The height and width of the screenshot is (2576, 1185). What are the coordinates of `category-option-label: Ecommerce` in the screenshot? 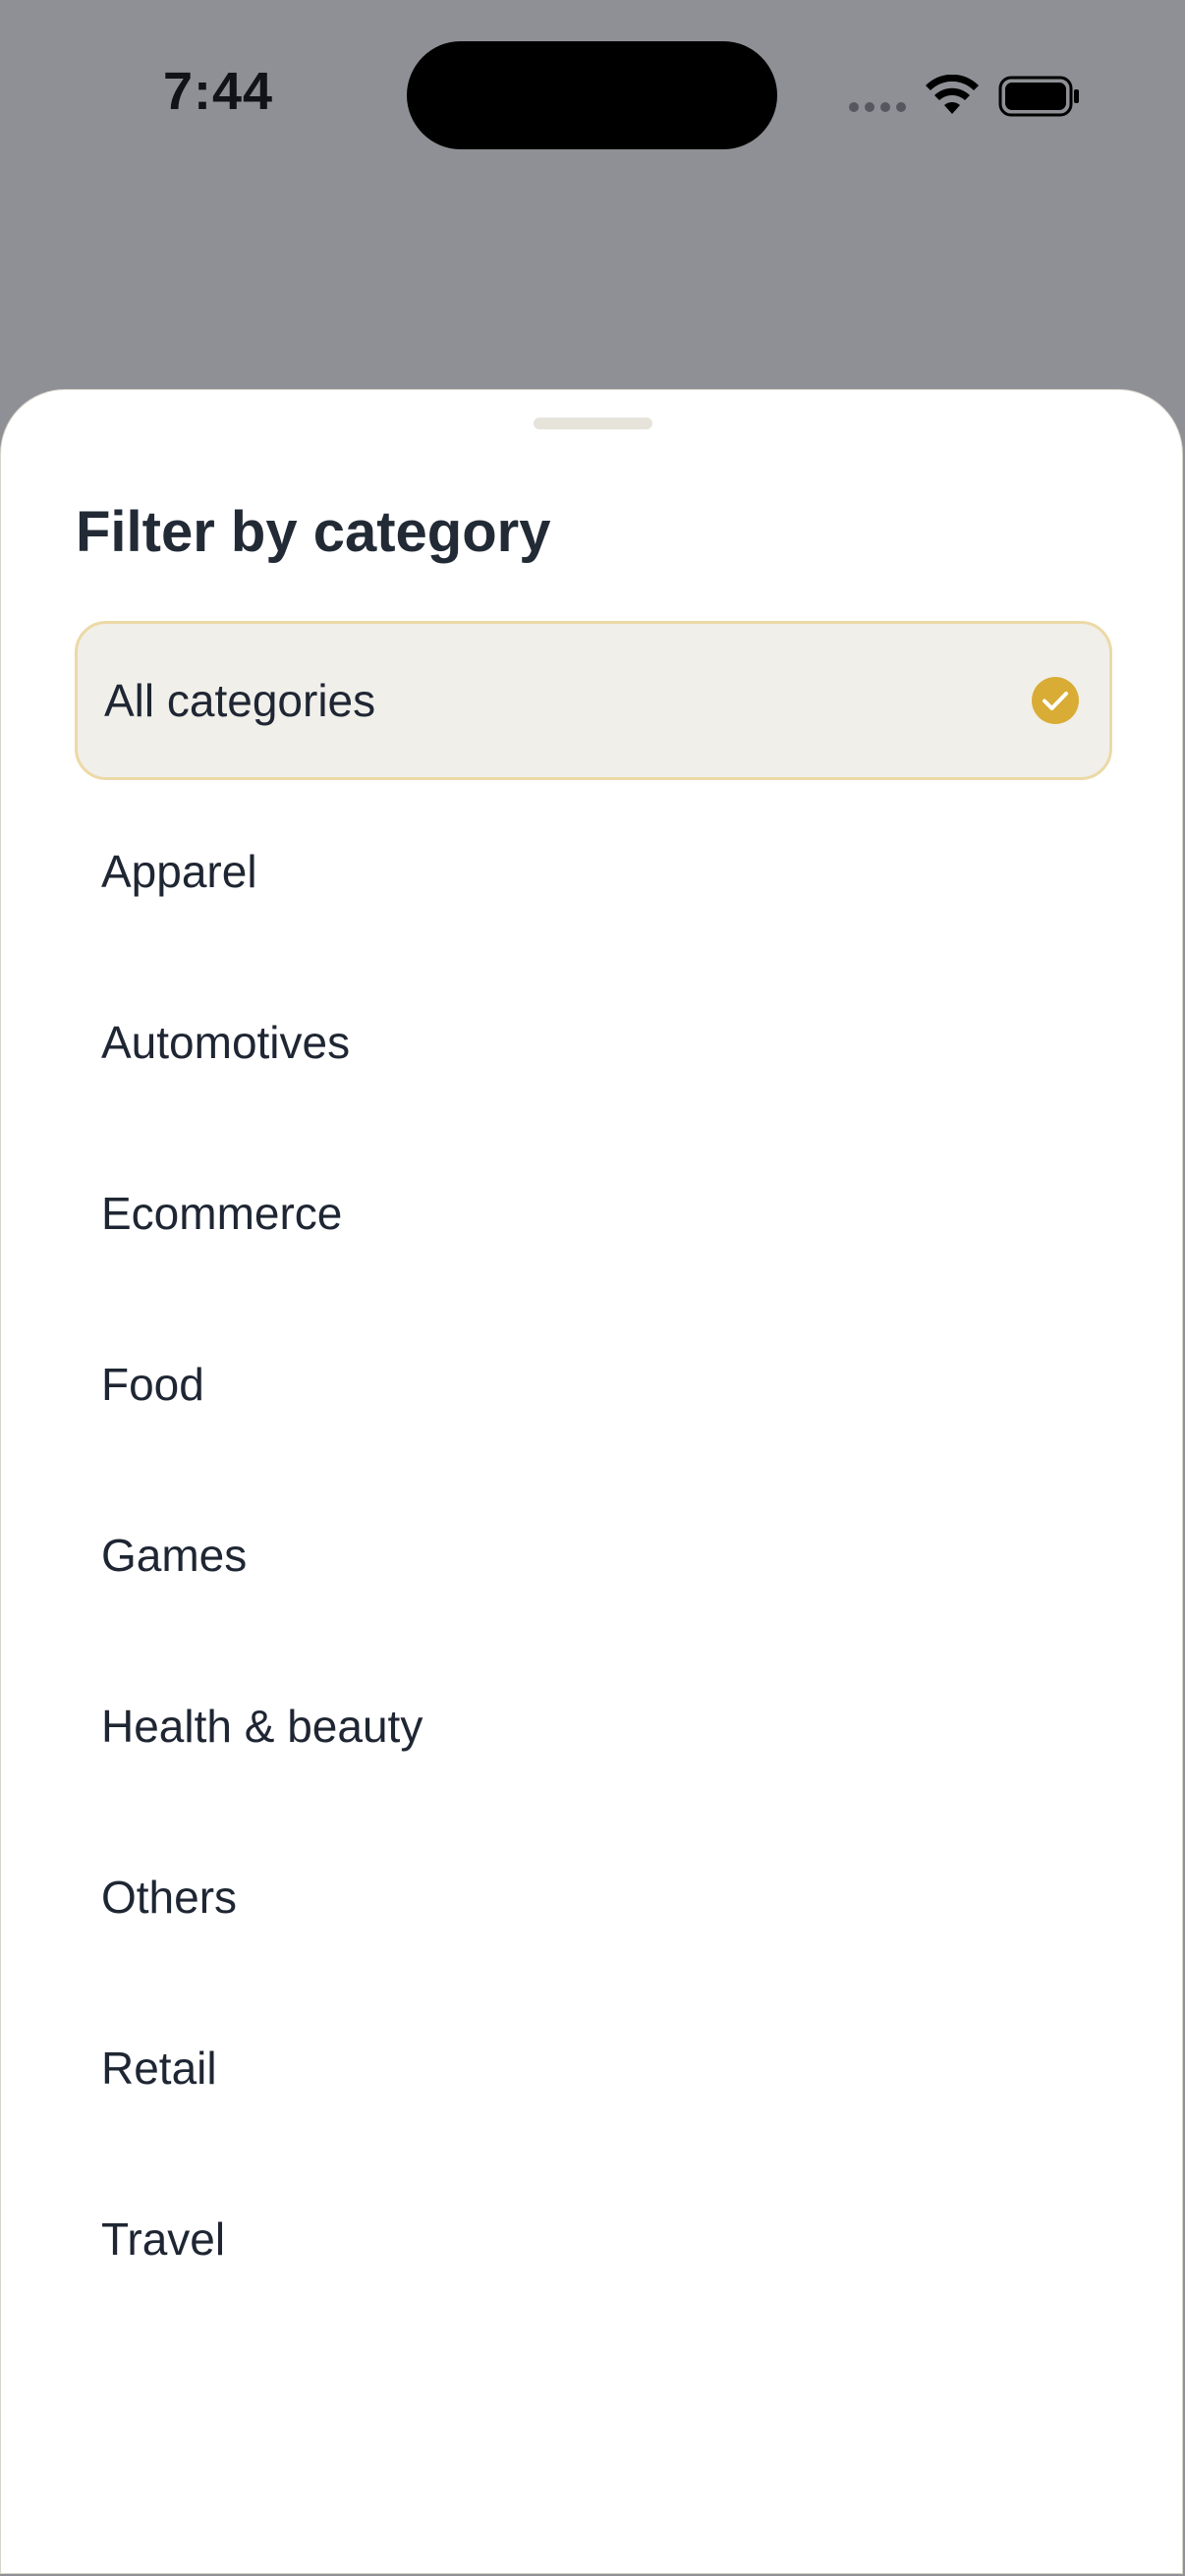 It's located at (222, 1213).